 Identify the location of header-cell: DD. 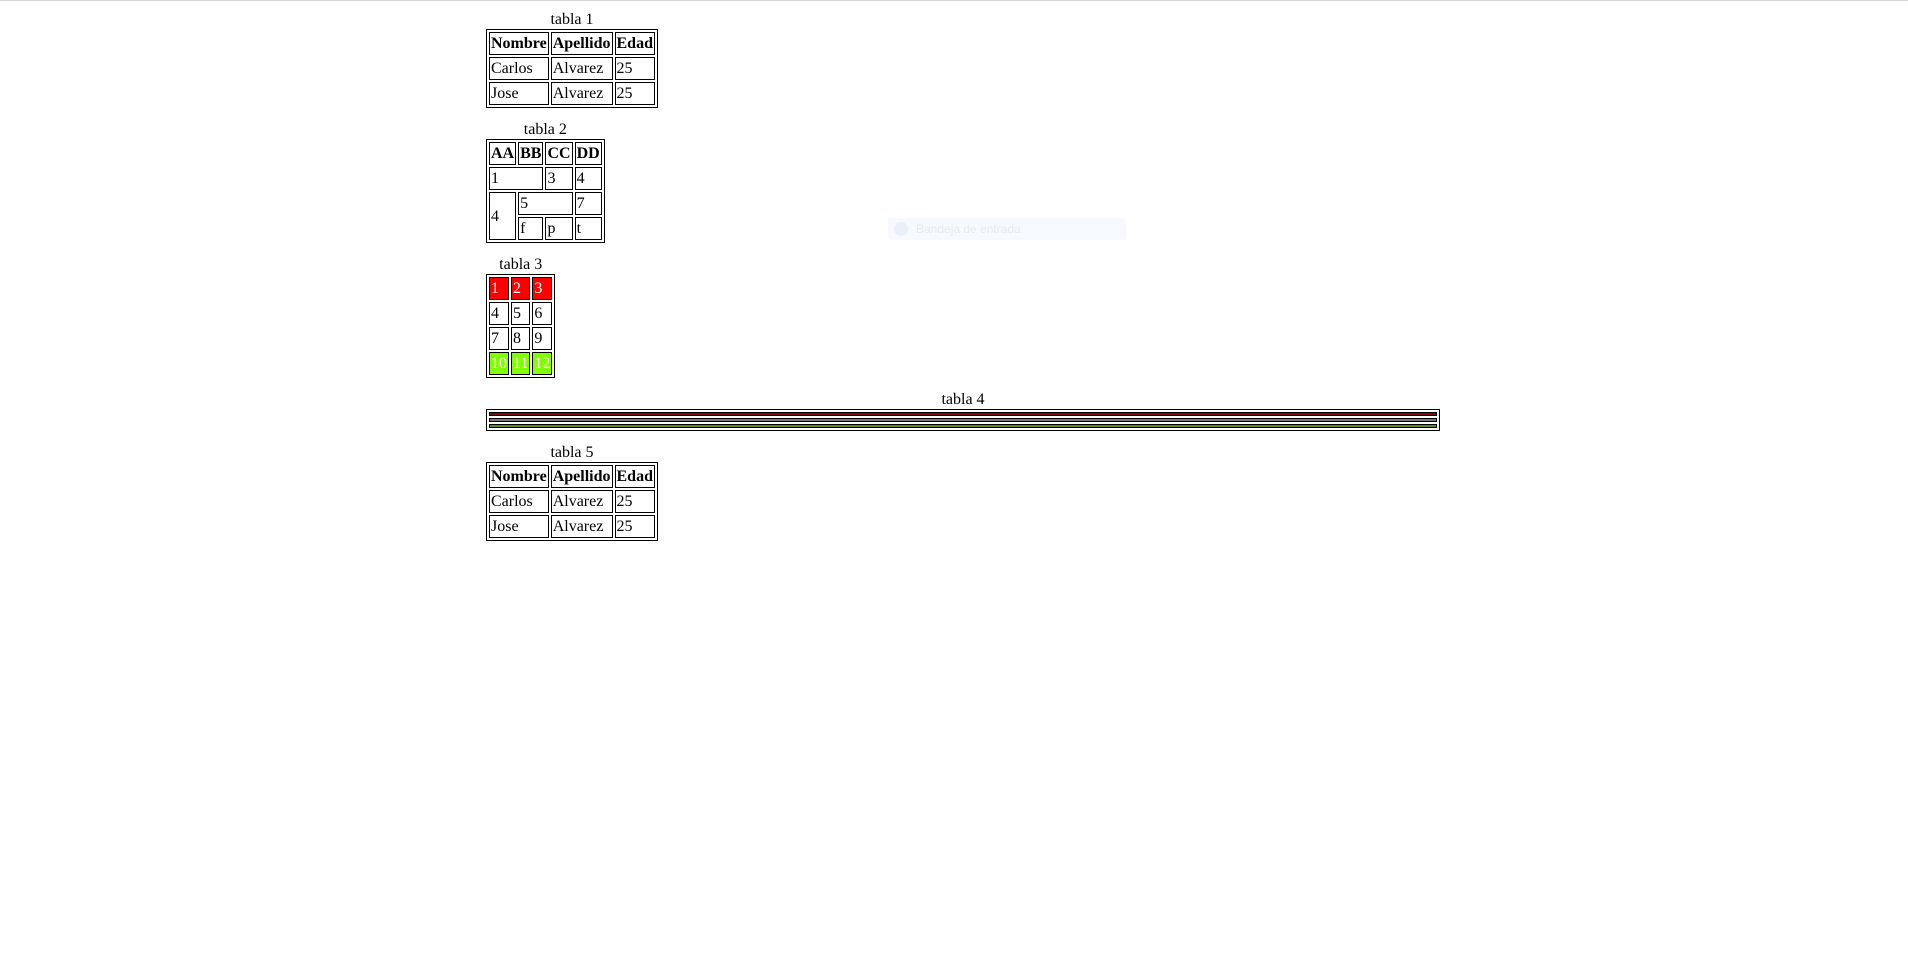
(588, 153).